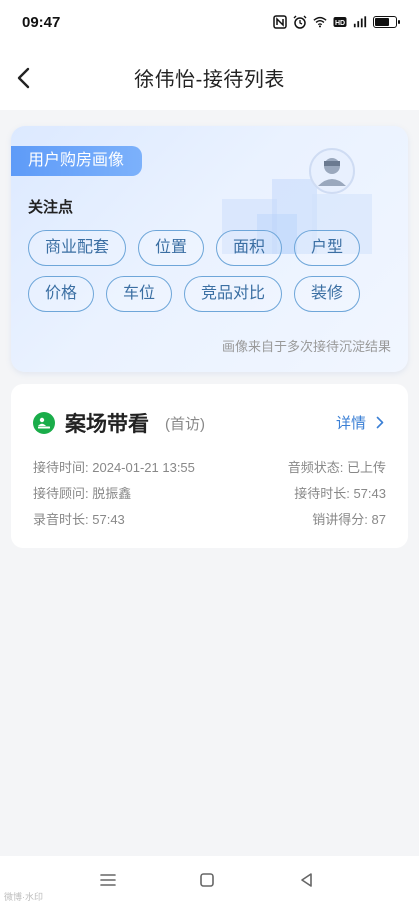 The width and height of the screenshot is (419, 908). Describe the element at coordinates (327, 248) in the screenshot. I see `tag-layout: 户型` at that location.